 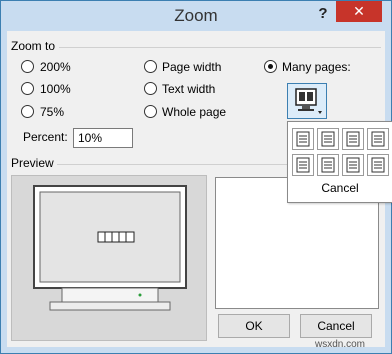 What do you see at coordinates (52, 112) in the screenshot?
I see `label-75: 75%` at bounding box center [52, 112].